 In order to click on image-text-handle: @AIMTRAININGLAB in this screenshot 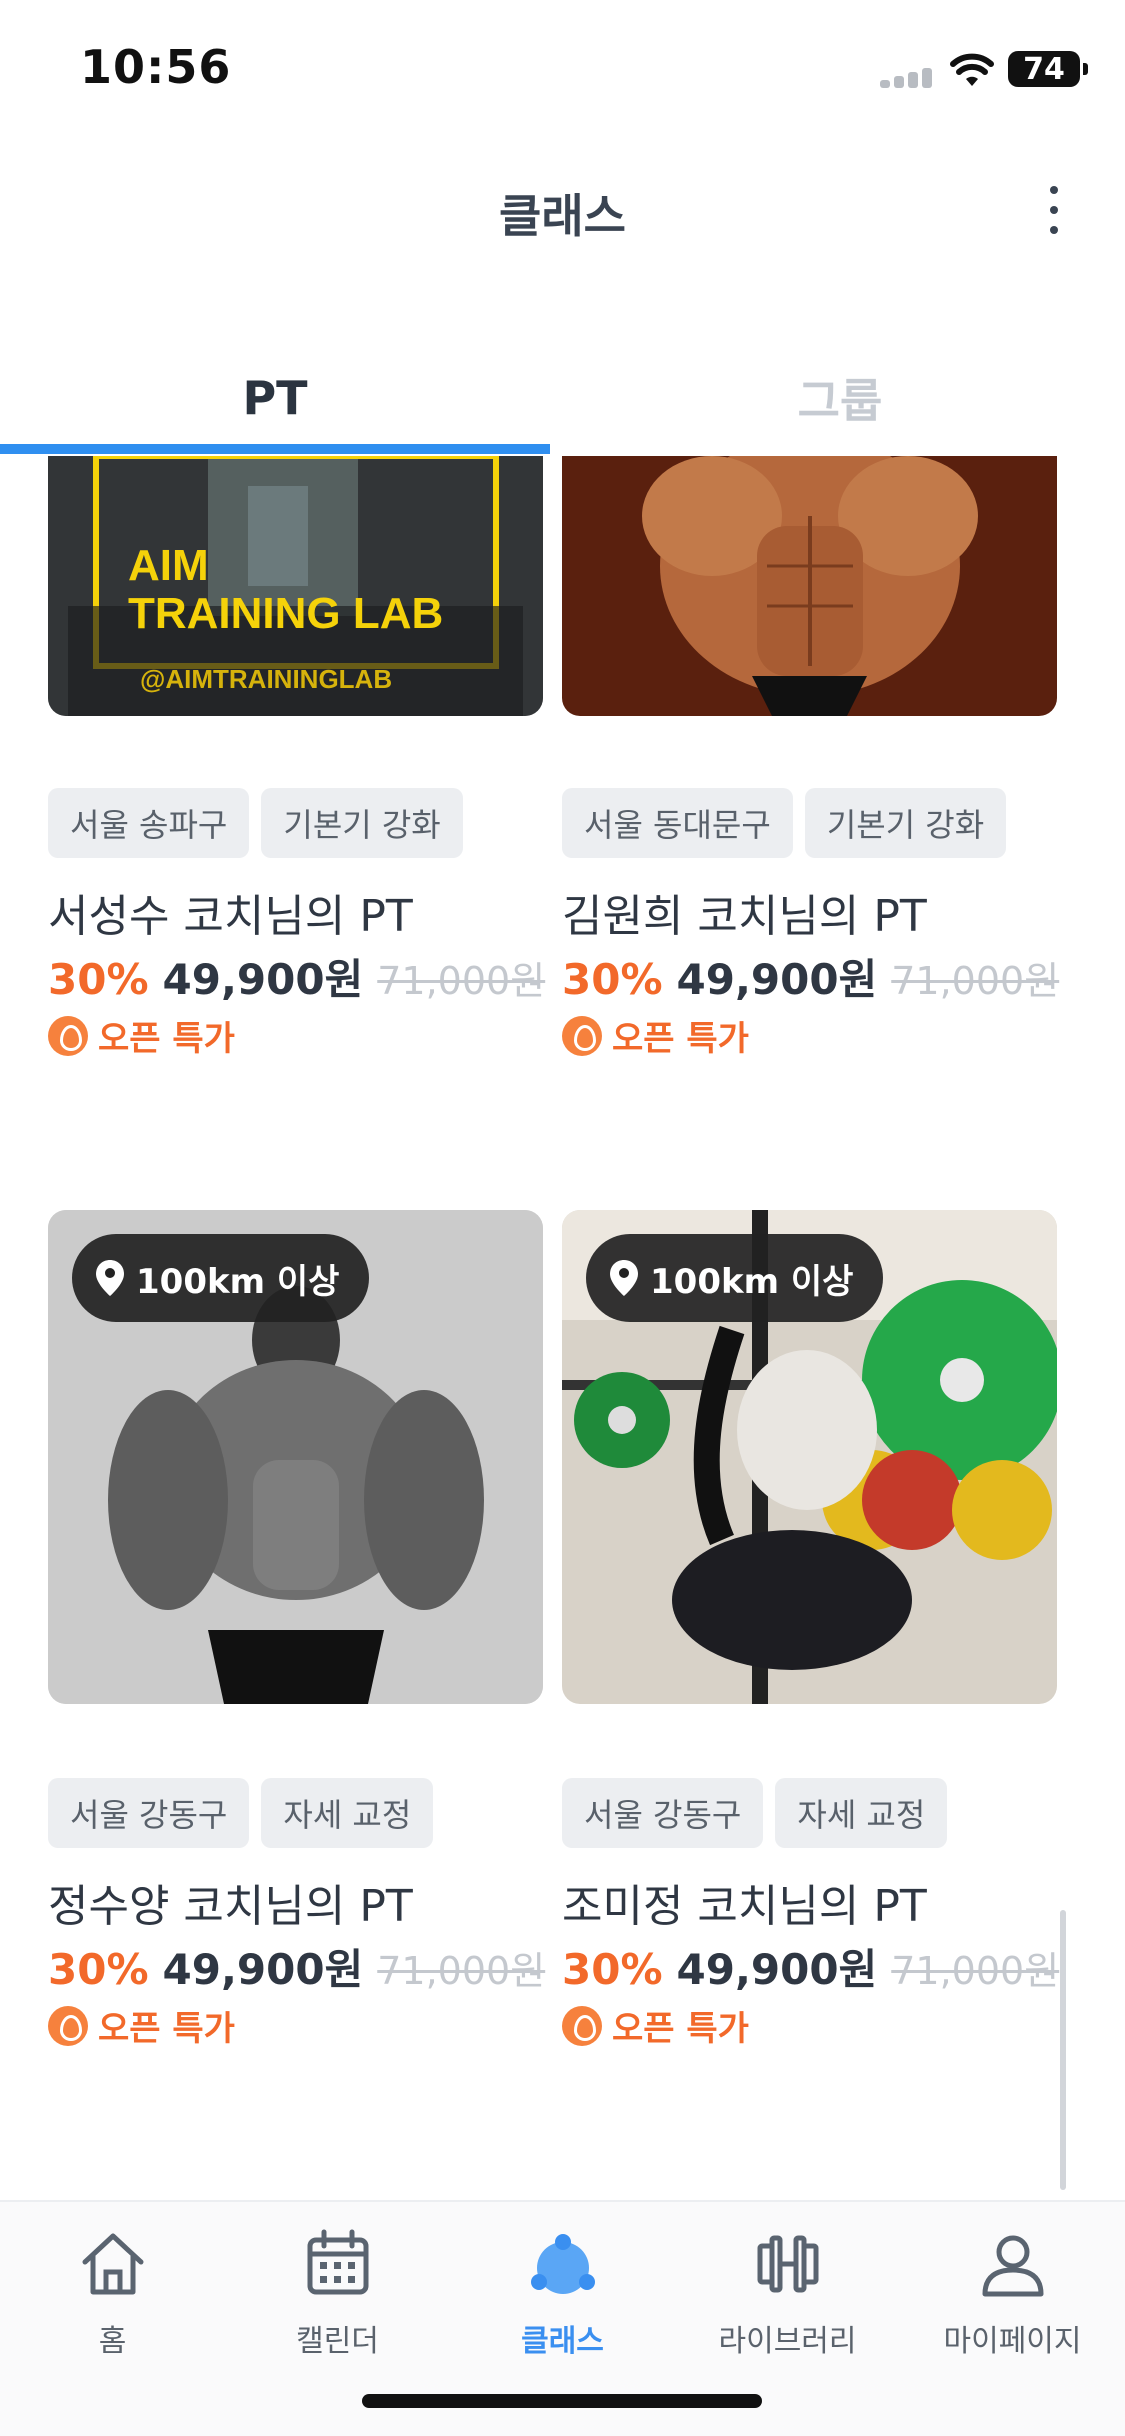, I will do `click(266, 679)`.